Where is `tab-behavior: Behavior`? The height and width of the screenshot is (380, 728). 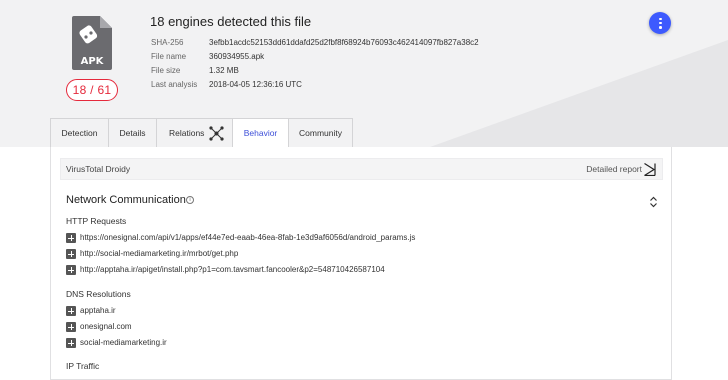
tab-behavior: Behavior is located at coordinates (260, 133).